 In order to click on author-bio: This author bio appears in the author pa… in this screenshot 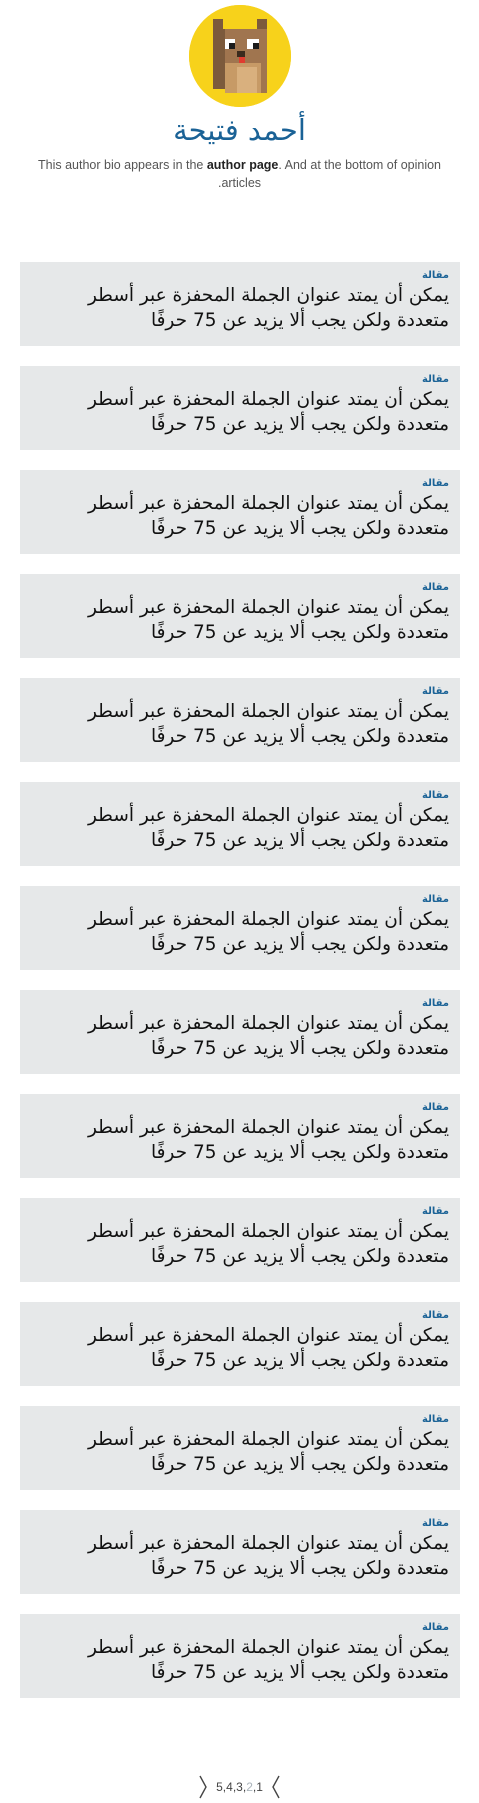, I will do `click(239, 174)`.